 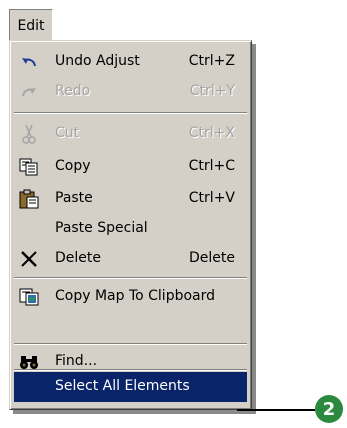 What do you see at coordinates (29, 134) in the screenshot?
I see `scissors-icon` at bounding box center [29, 134].